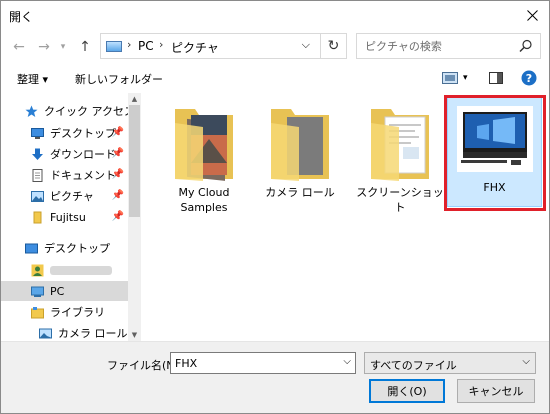 The image size is (550, 414). Describe the element at coordinates (275, 78) in the screenshot. I see `command-toolbar: 整理 ▾ 新しいフォルダー ▾ ?` at that location.